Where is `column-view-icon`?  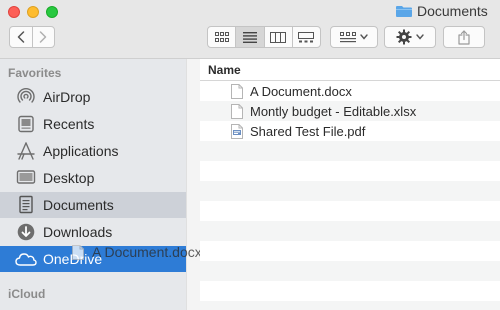
column-view-icon is located at coordinates (278, 37).